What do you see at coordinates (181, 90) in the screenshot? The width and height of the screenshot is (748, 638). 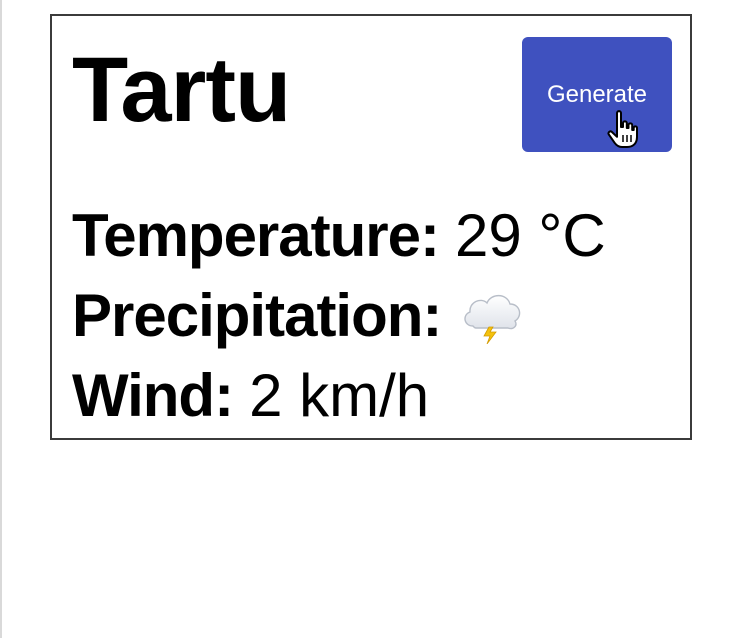 I see `city-title: Tartu` at bounding box center [181, 90].